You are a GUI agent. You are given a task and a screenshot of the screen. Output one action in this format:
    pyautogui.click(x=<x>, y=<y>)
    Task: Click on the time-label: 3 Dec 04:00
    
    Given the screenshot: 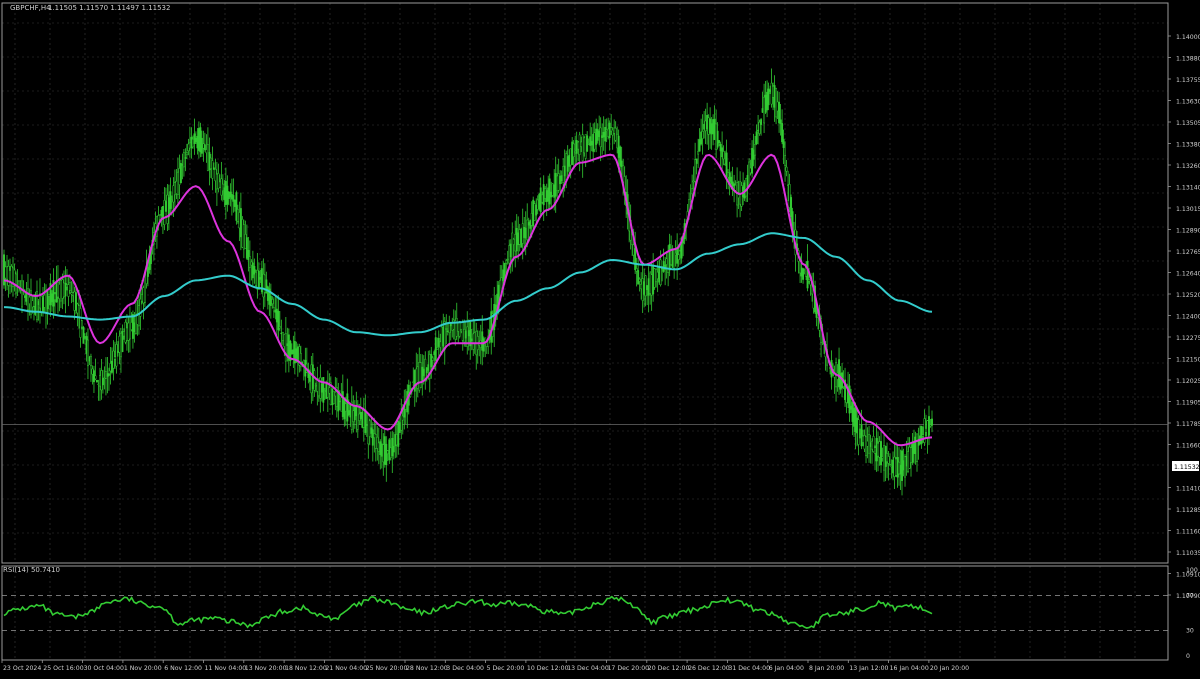 What is the action you would take?
    pyautogui.click(x=465, y=668)
    